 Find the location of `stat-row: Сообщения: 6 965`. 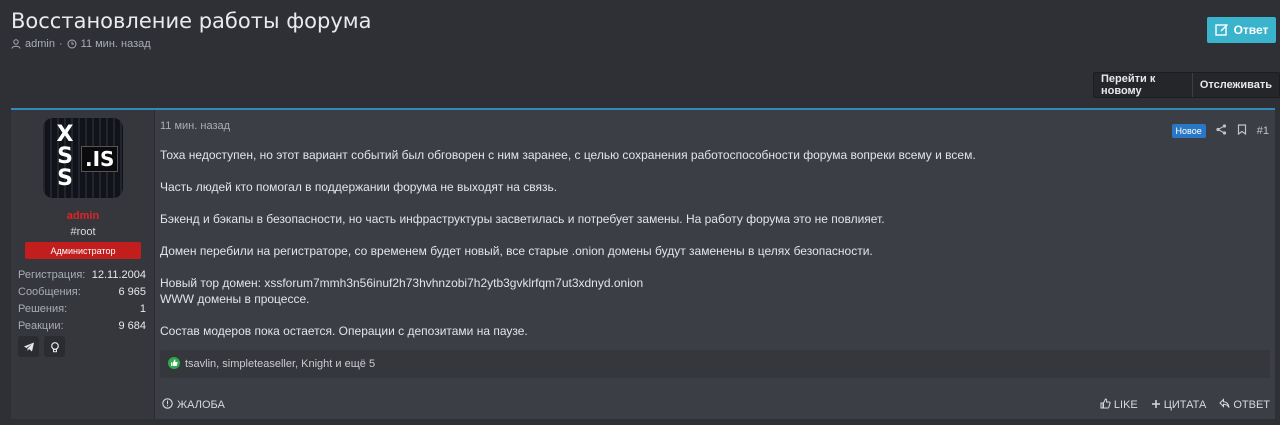

stat-row: Сообщения: 6 965 is located at coordinates (82, 292).